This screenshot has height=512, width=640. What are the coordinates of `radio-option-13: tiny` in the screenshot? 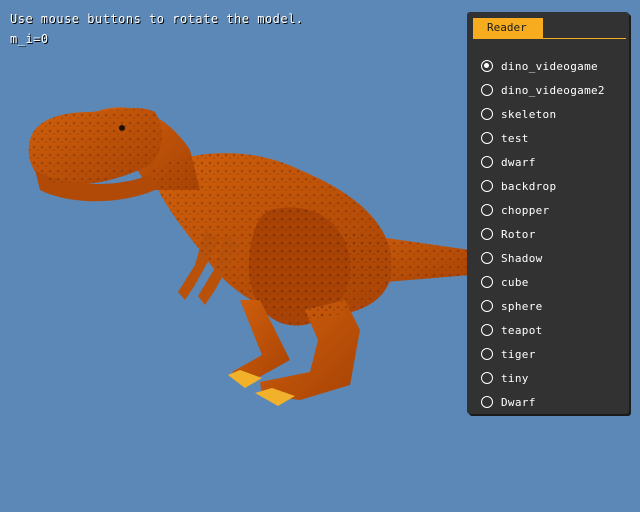 It's located at (543, 378).